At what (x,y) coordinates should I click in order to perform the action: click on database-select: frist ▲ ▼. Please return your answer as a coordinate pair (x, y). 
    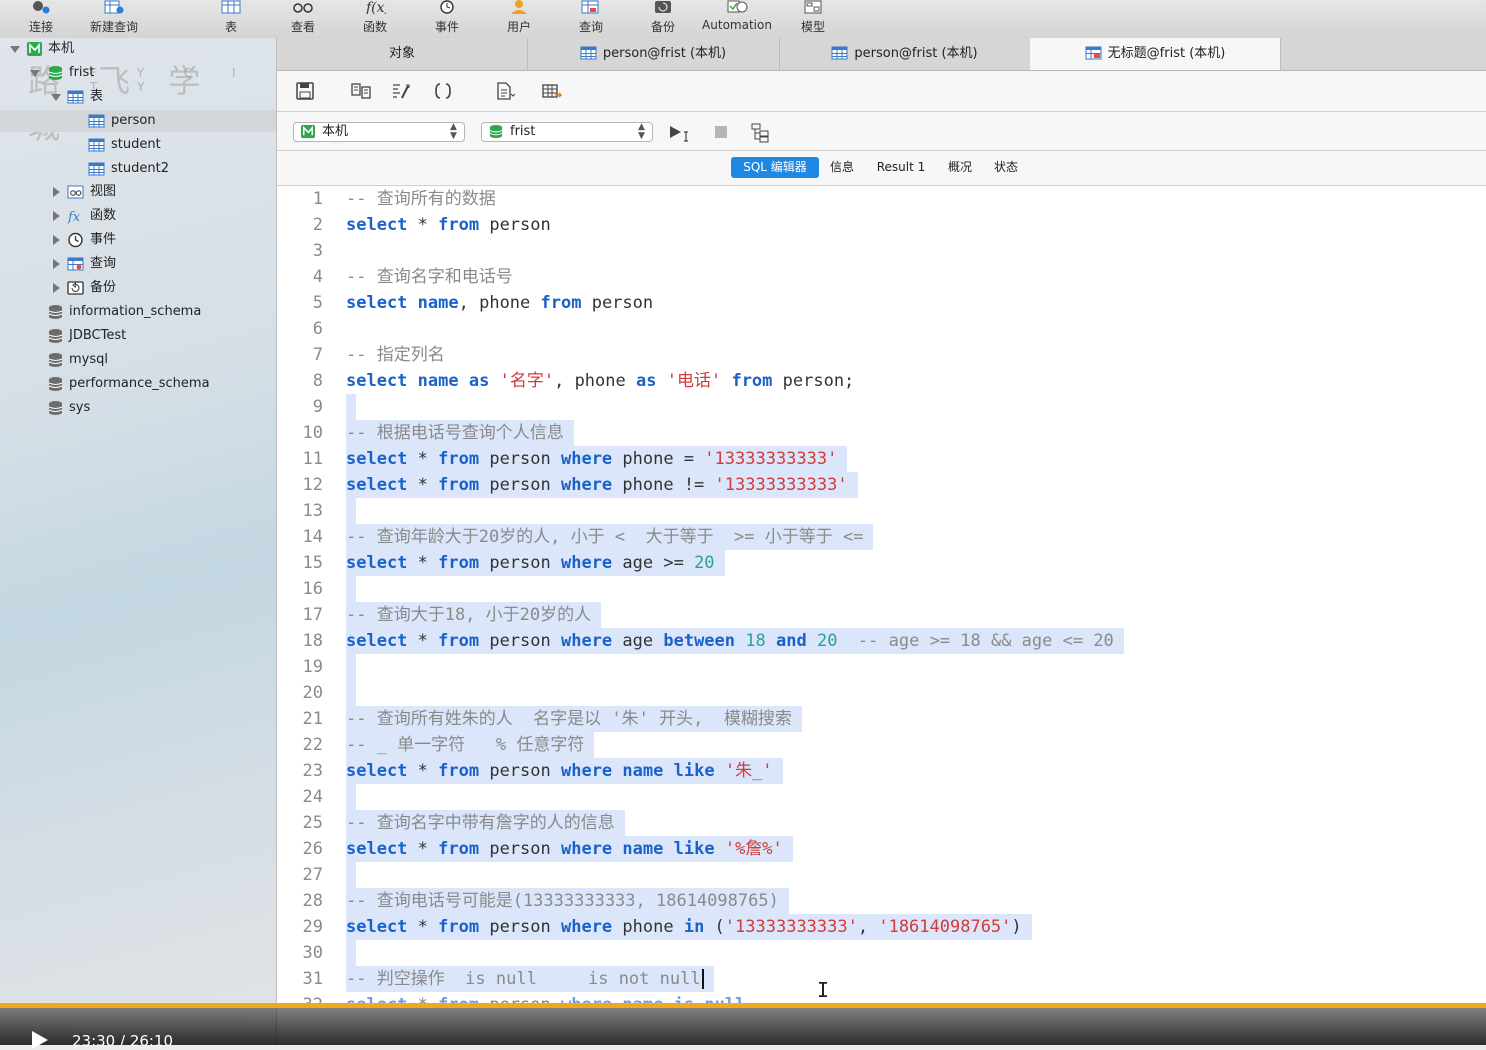
    Looking at the image, I should click on (567, 132).